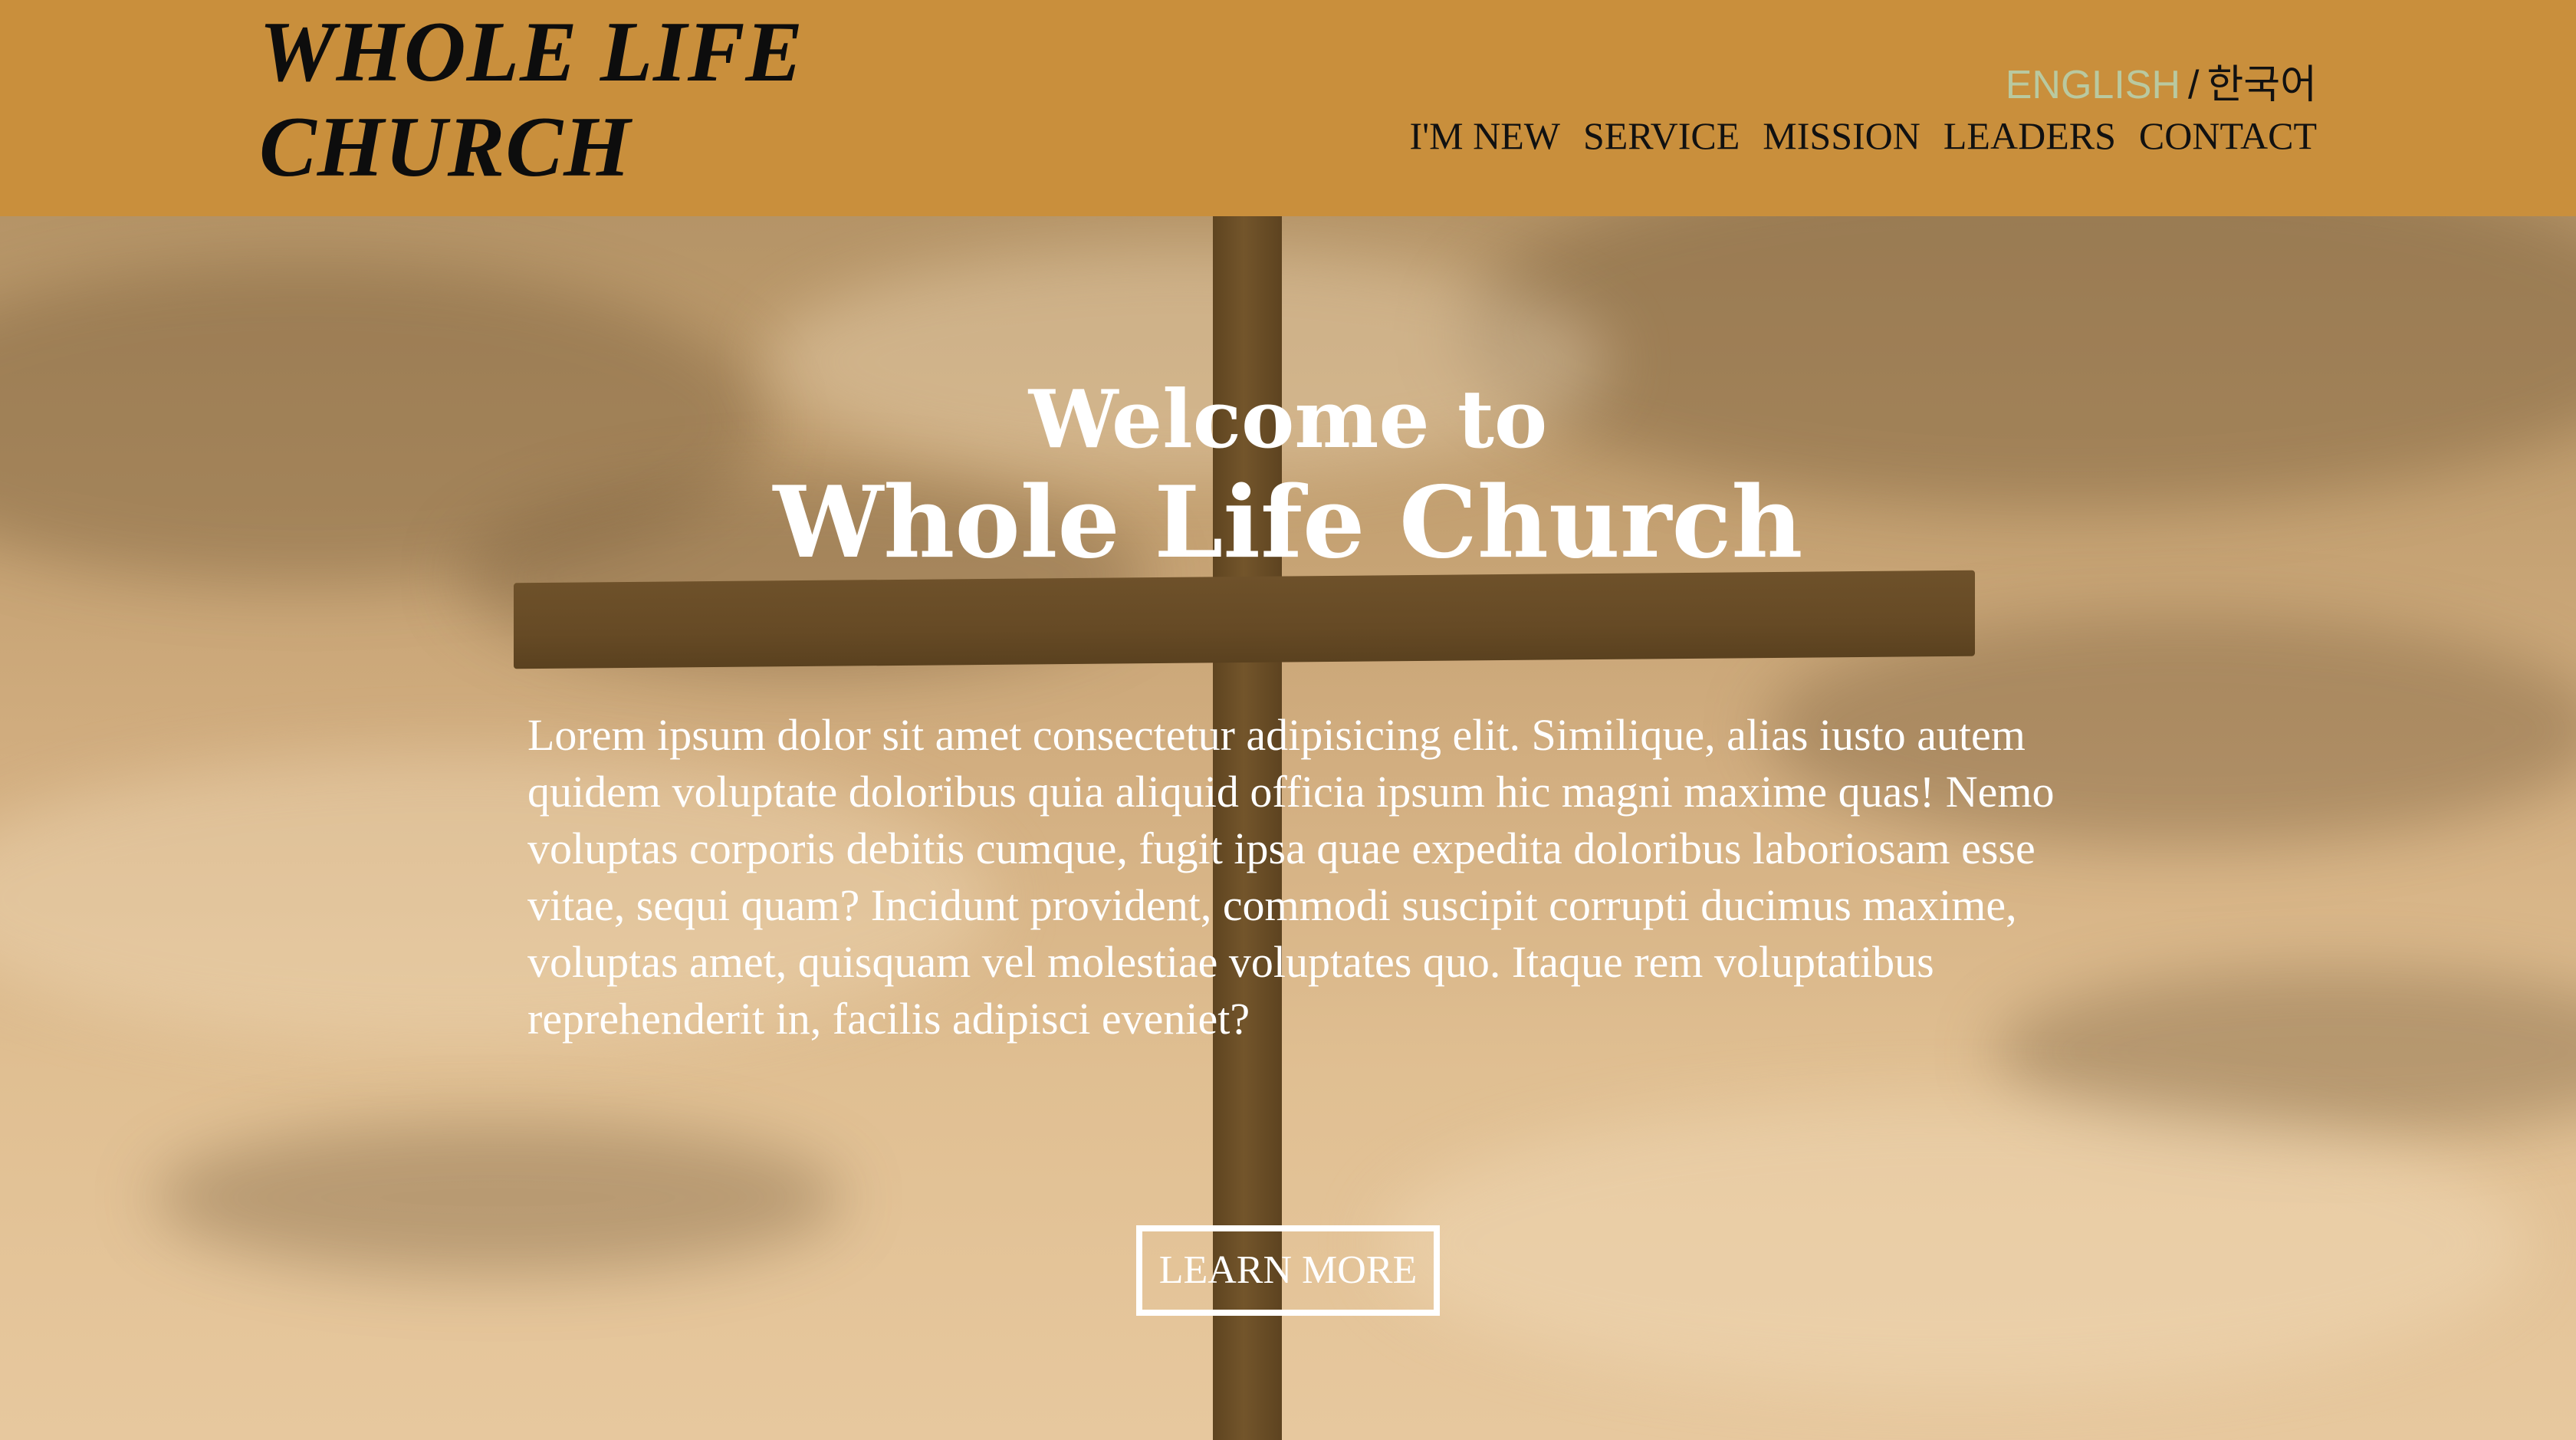 The image size is (2576, 1440). What do you see at coordinates (2261, 85) in the screenshot?
I see `language-korean-link: 한국어` at bounding box center [2261, 85].